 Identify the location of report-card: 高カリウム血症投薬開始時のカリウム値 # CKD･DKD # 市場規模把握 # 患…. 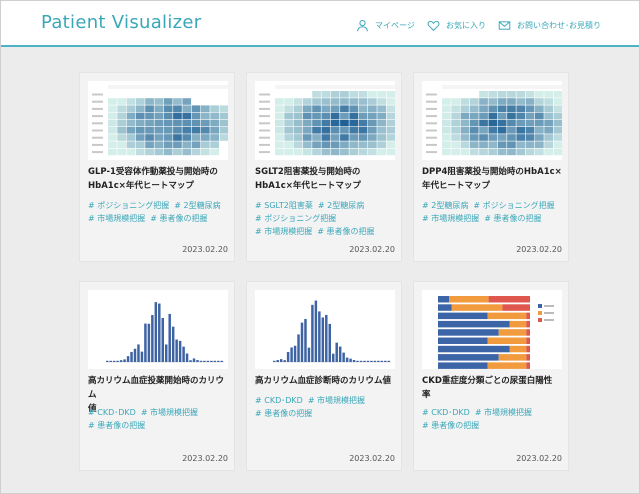
(157, 376).